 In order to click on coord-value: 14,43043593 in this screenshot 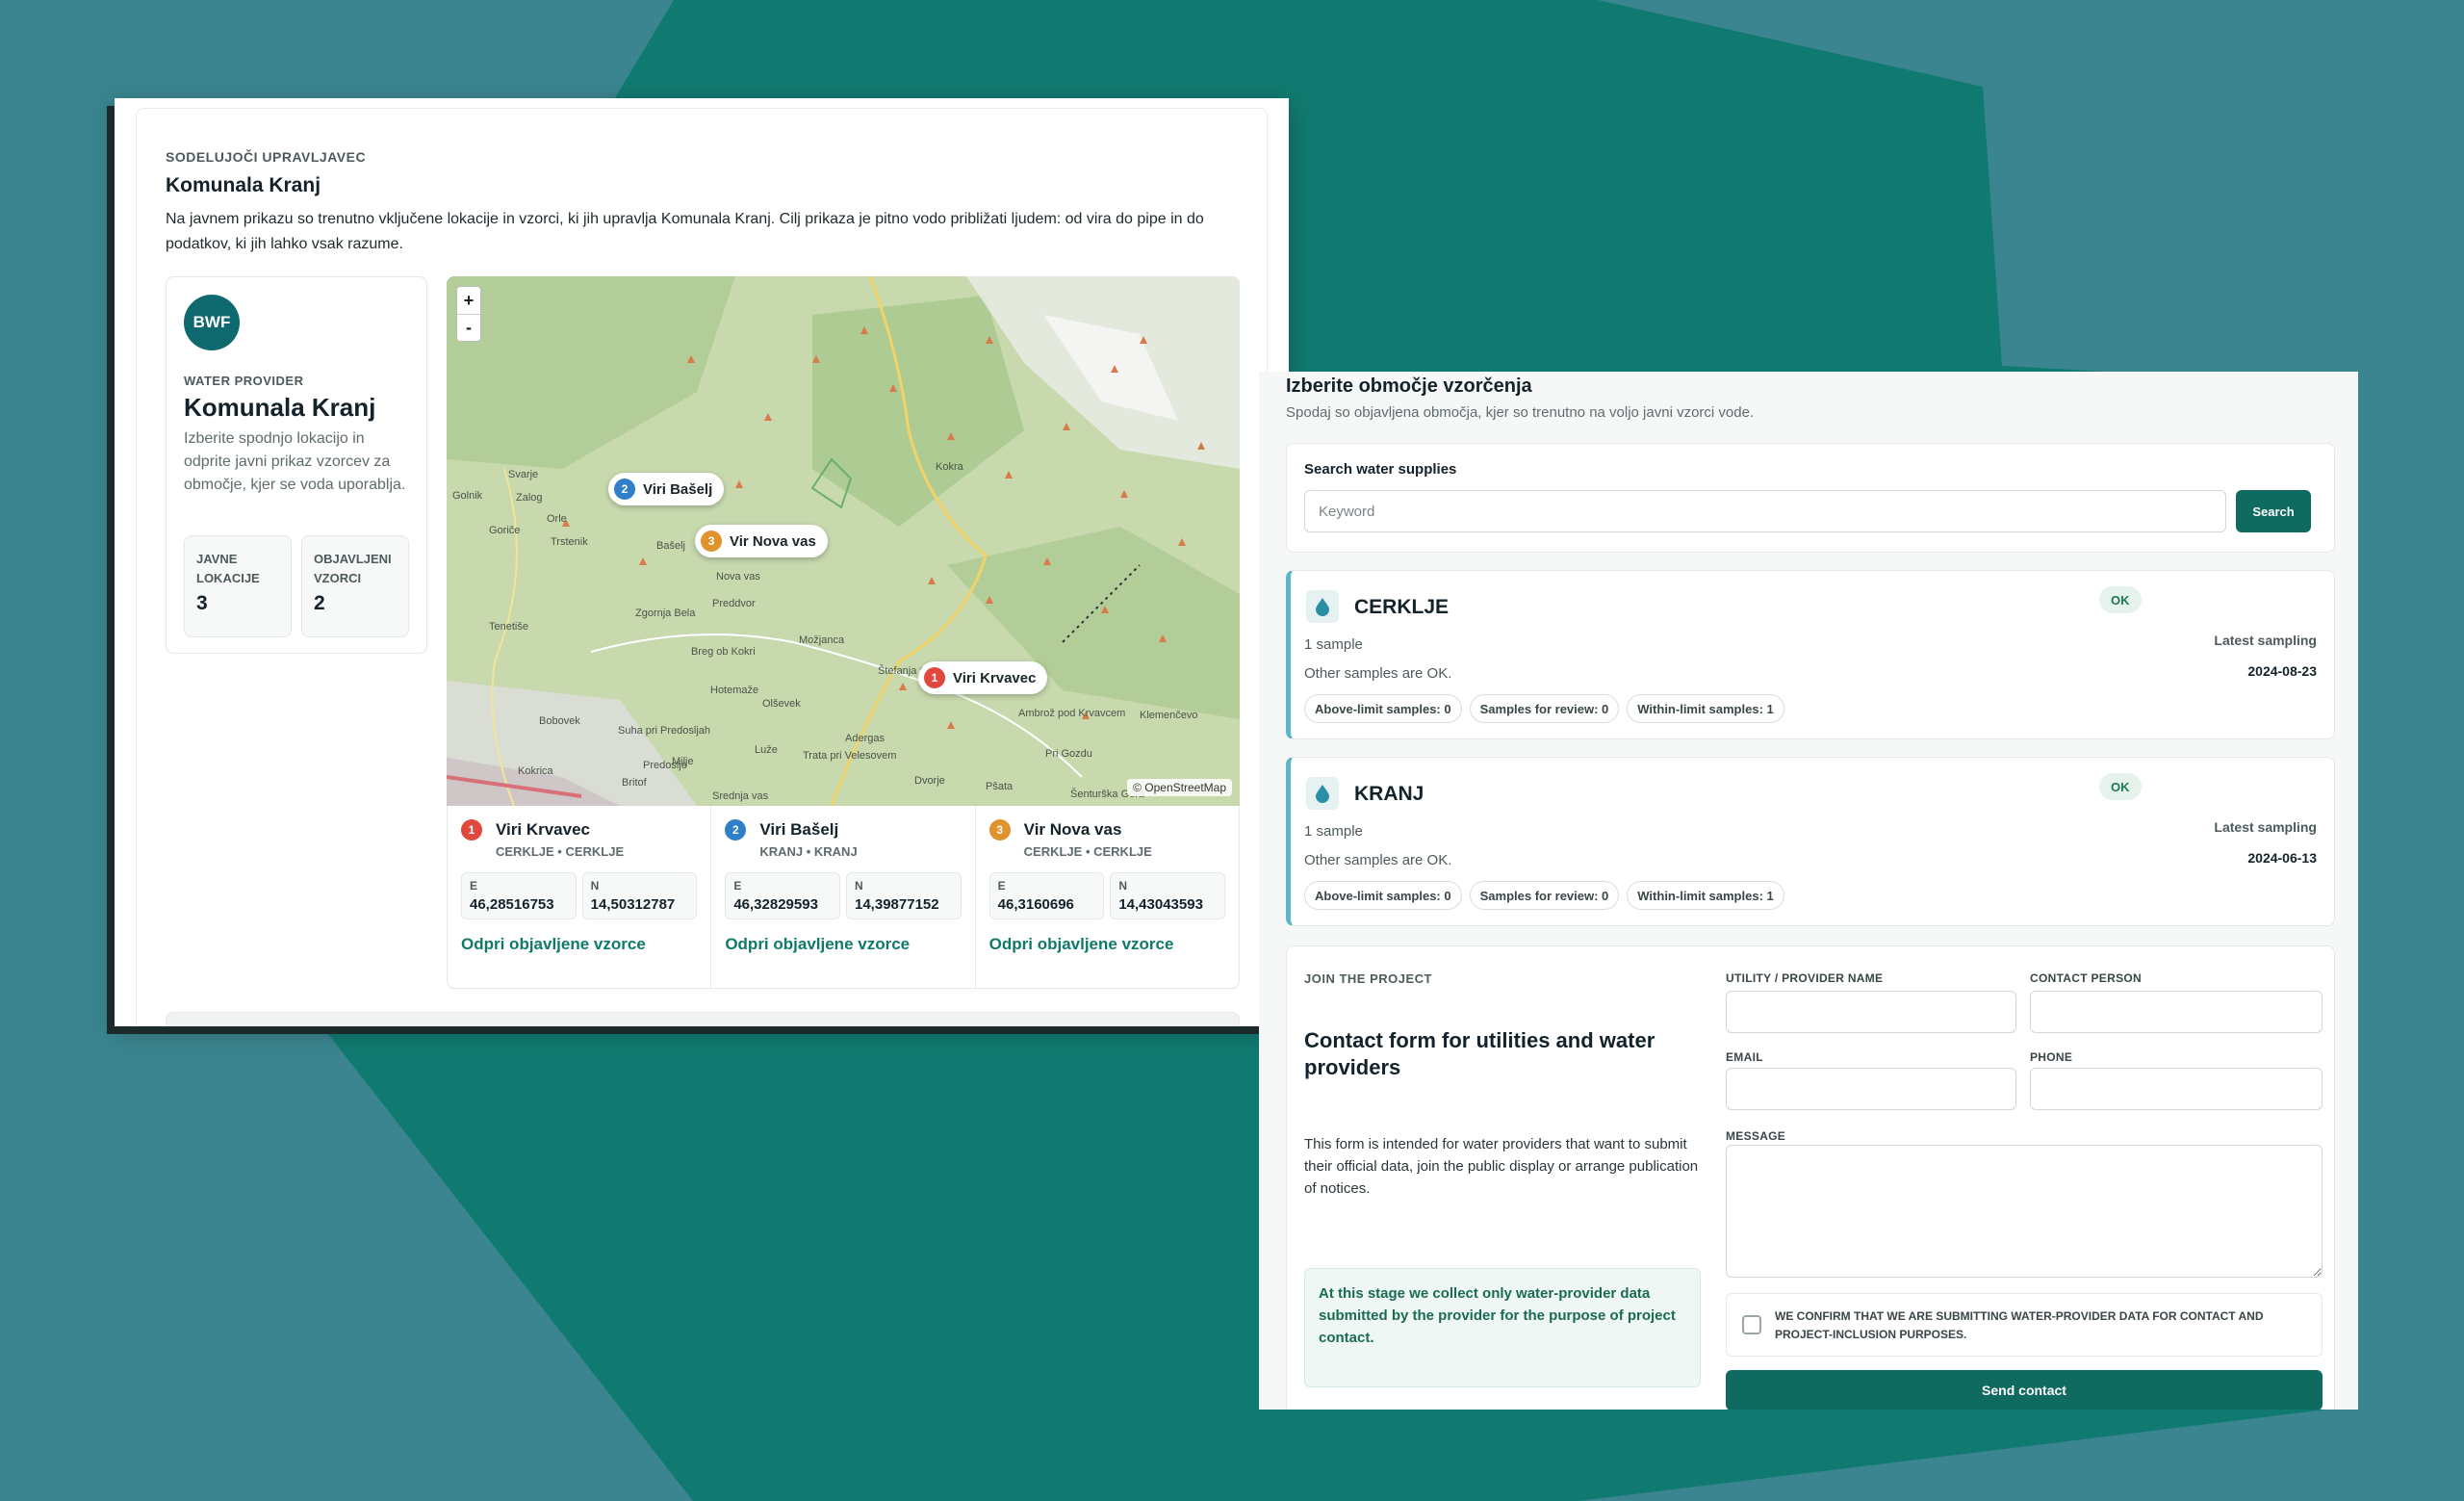, I will do `click(1160, 905)`.